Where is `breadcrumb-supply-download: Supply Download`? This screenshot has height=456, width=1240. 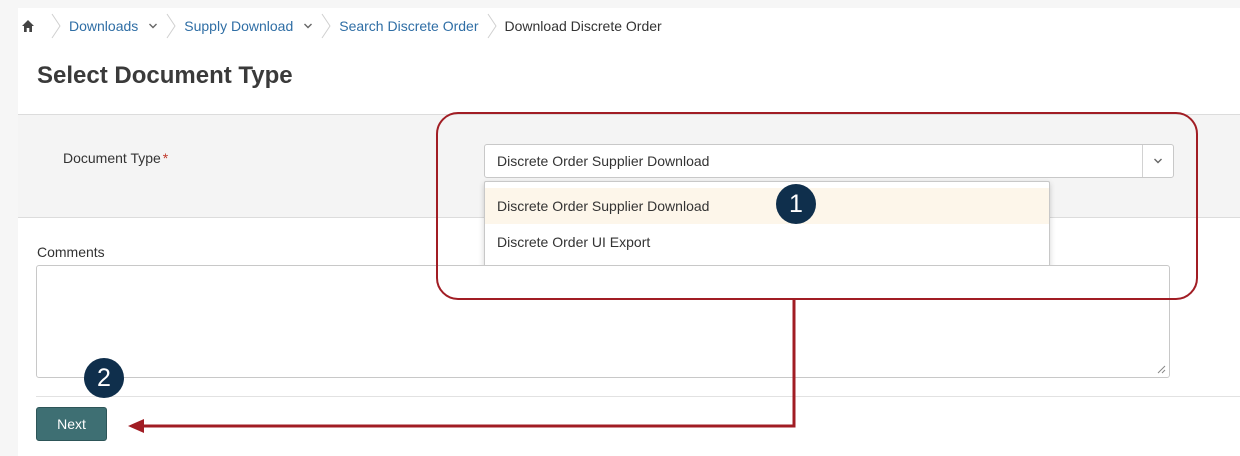 breadcrumb-supply-download: Supply Download is located at coordinates (248, 26).